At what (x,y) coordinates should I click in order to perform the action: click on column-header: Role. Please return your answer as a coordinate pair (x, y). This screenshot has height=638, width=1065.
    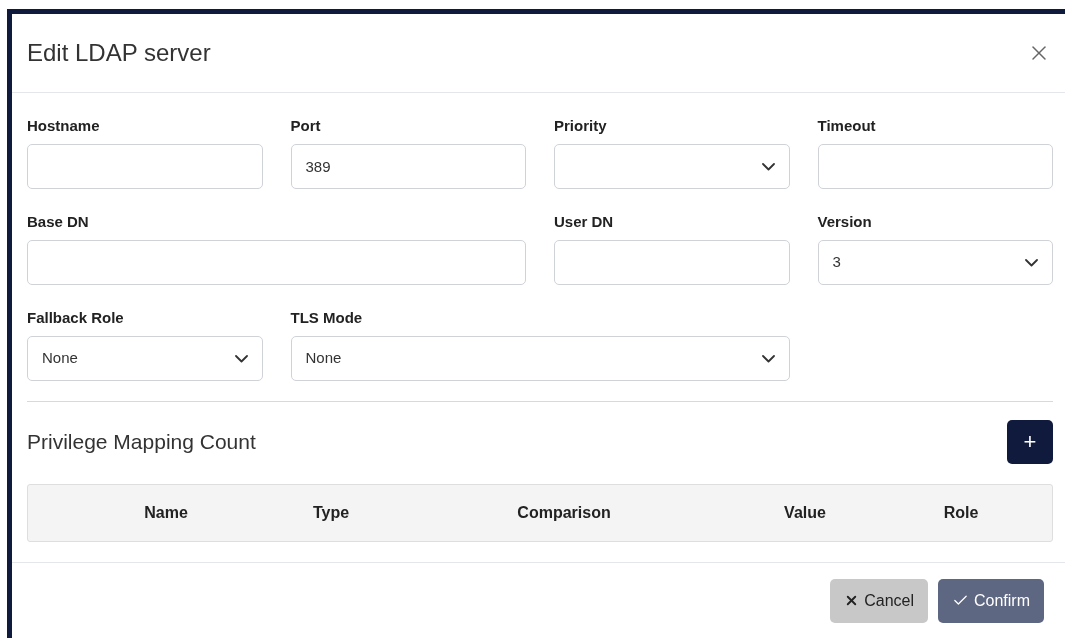
    Looking at the image, I should click on (961, 513).